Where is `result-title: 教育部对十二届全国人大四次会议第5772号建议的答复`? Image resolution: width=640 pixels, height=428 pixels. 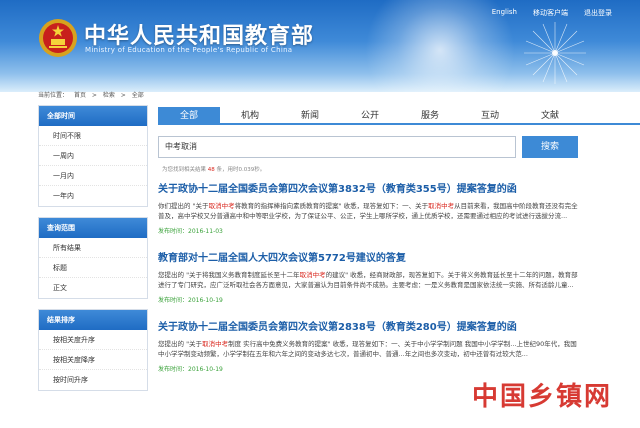
result-title: 教育部对十二届全国人大四次会议第5772号建议的答复 is located at coordinates (370, 256).